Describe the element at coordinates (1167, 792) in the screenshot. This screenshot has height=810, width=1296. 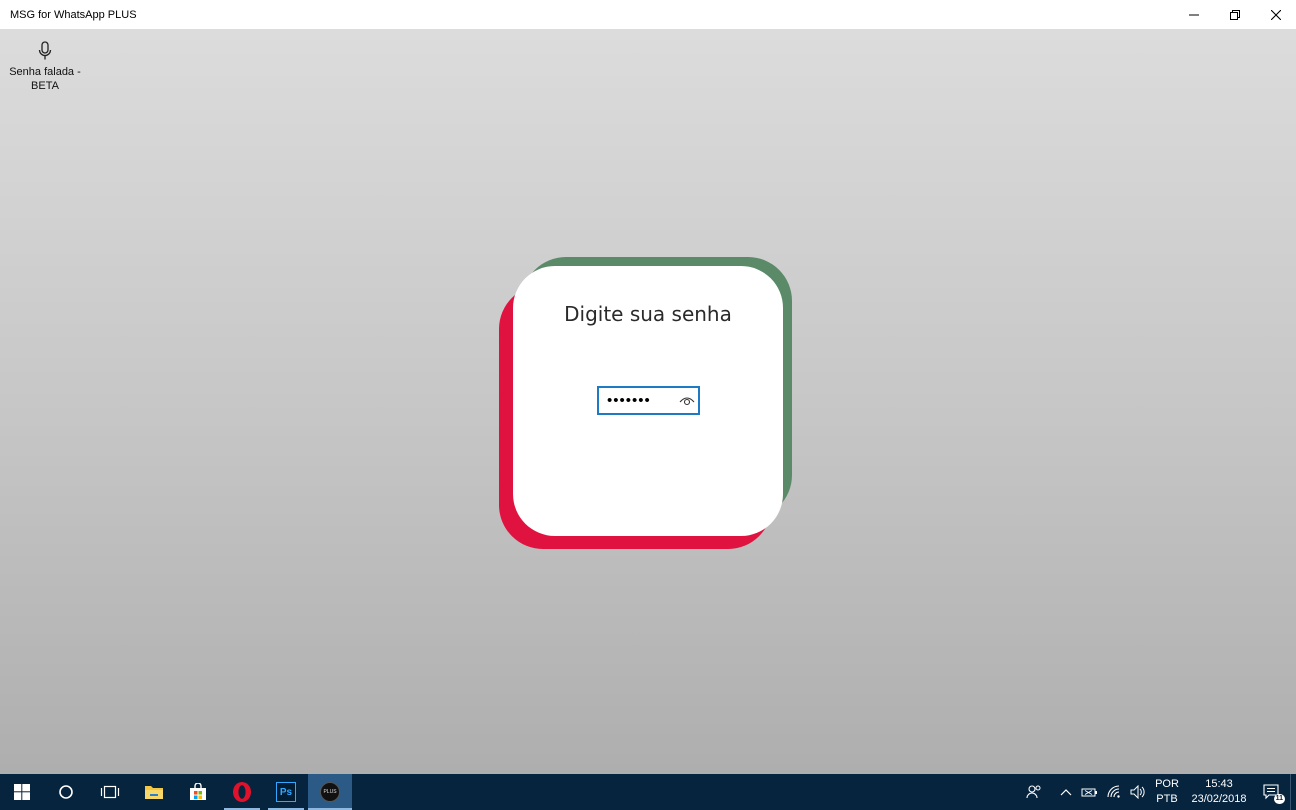
I see `language-indicator: POR PTB` at that location.